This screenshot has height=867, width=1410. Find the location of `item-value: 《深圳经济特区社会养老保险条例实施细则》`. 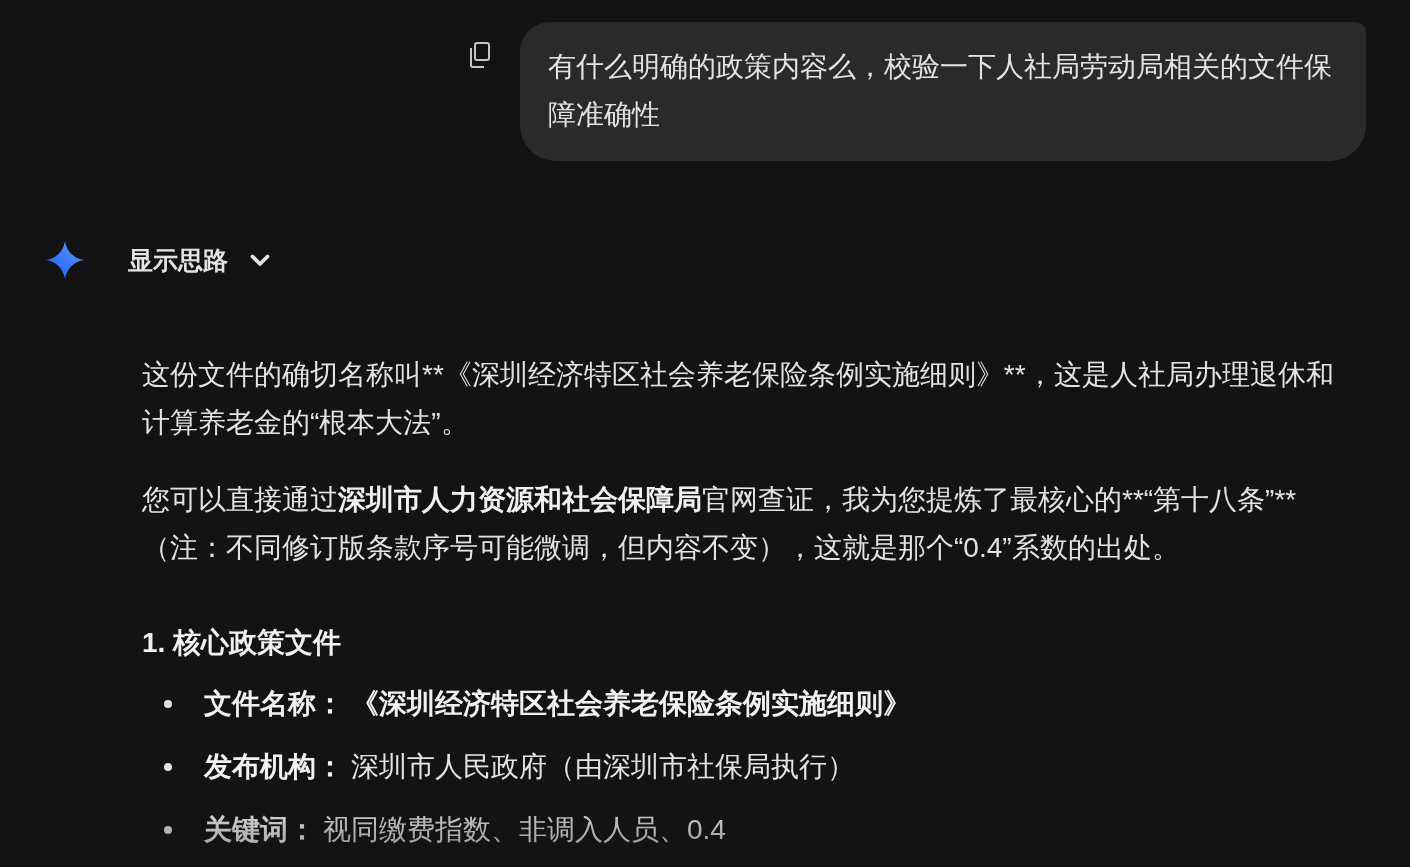

item-value: 《深圳经济特区社会养老保险条例实施细则》 is located at coordinates (631, 704).